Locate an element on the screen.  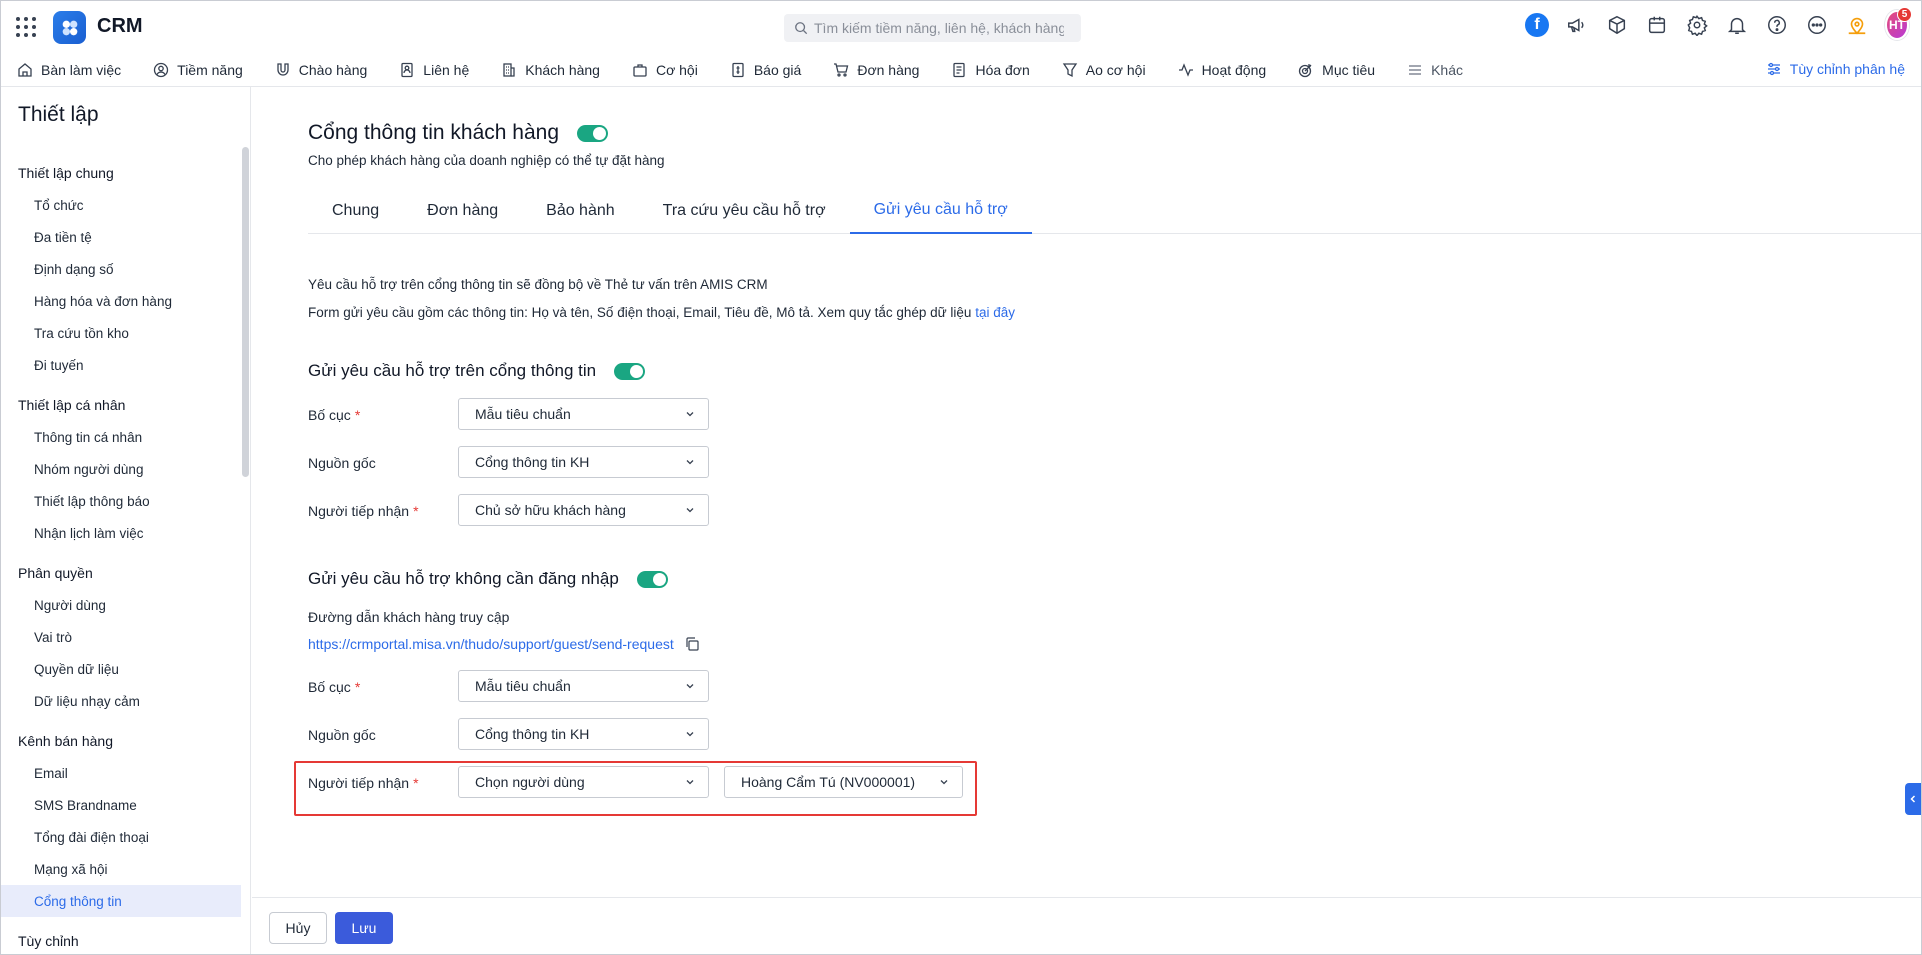
sidebar-title: Thiết lập is located at coordinates (58, 114).